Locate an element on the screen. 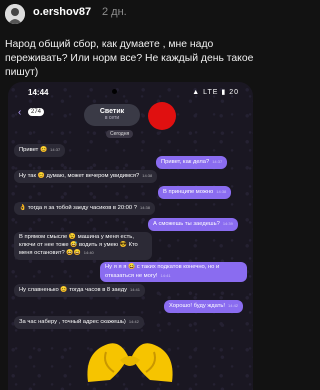  message-outgoing: Хорошо! буду ждать! 14:42 is located at coordinates (204, 306).